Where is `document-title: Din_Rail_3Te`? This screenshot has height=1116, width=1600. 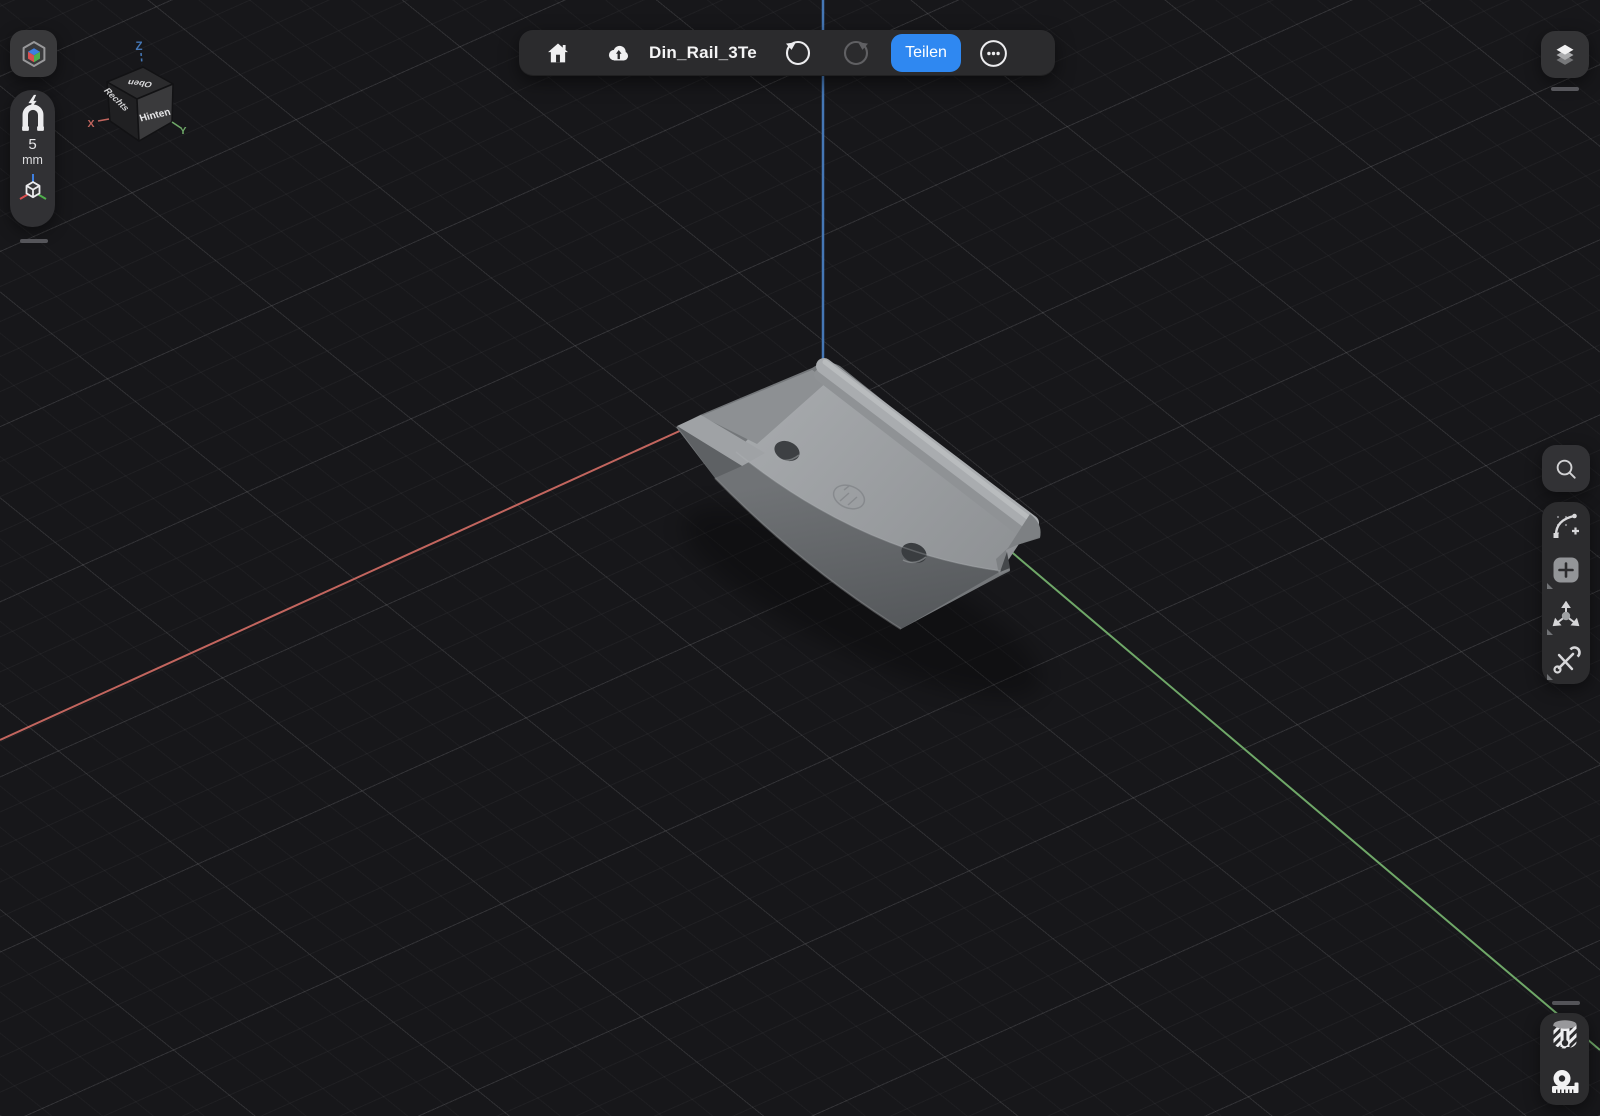 document-title: Din_Rail_3Te is located at coordinates (703, 53).